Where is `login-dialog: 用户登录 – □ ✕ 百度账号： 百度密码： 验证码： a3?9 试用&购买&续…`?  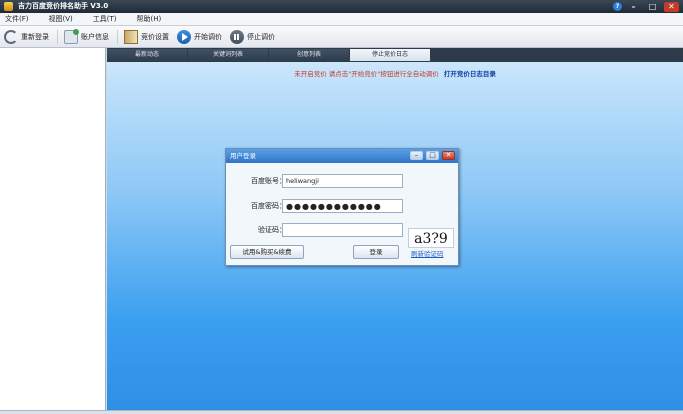 login-dialog: 用户登录 – □ ✕ 百度账号： 百度密码： 验证码： a3?9 试用&购买&续… is located at coordinates (342, 207).